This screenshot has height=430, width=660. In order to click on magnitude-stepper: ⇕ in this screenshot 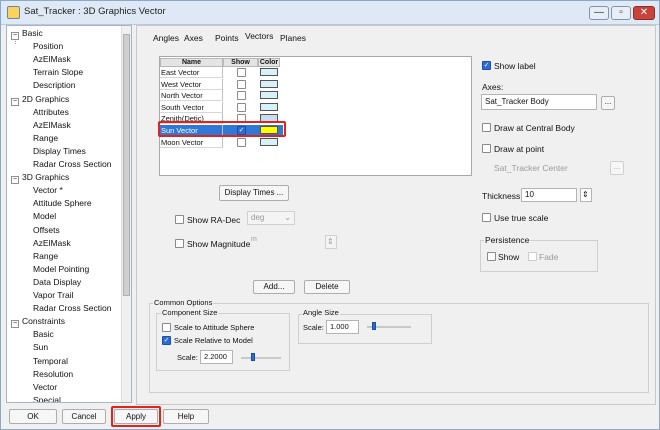, I will do `click(331, 242)`.